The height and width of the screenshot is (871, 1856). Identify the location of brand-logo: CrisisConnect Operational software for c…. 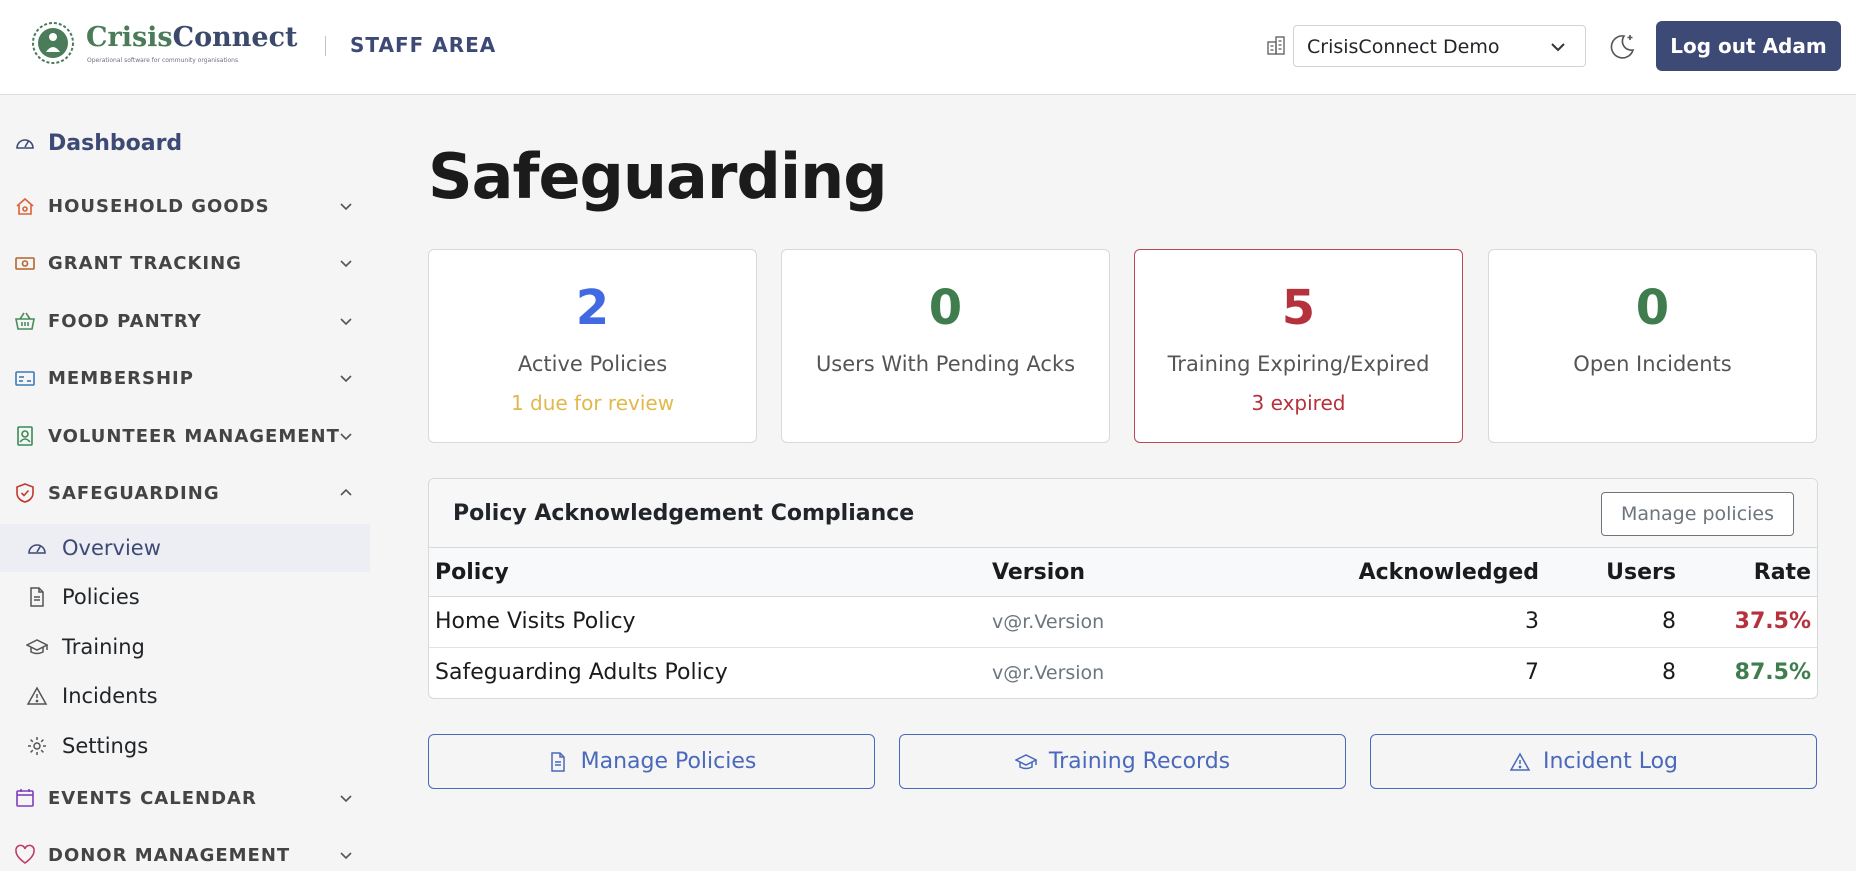
(164, 45).